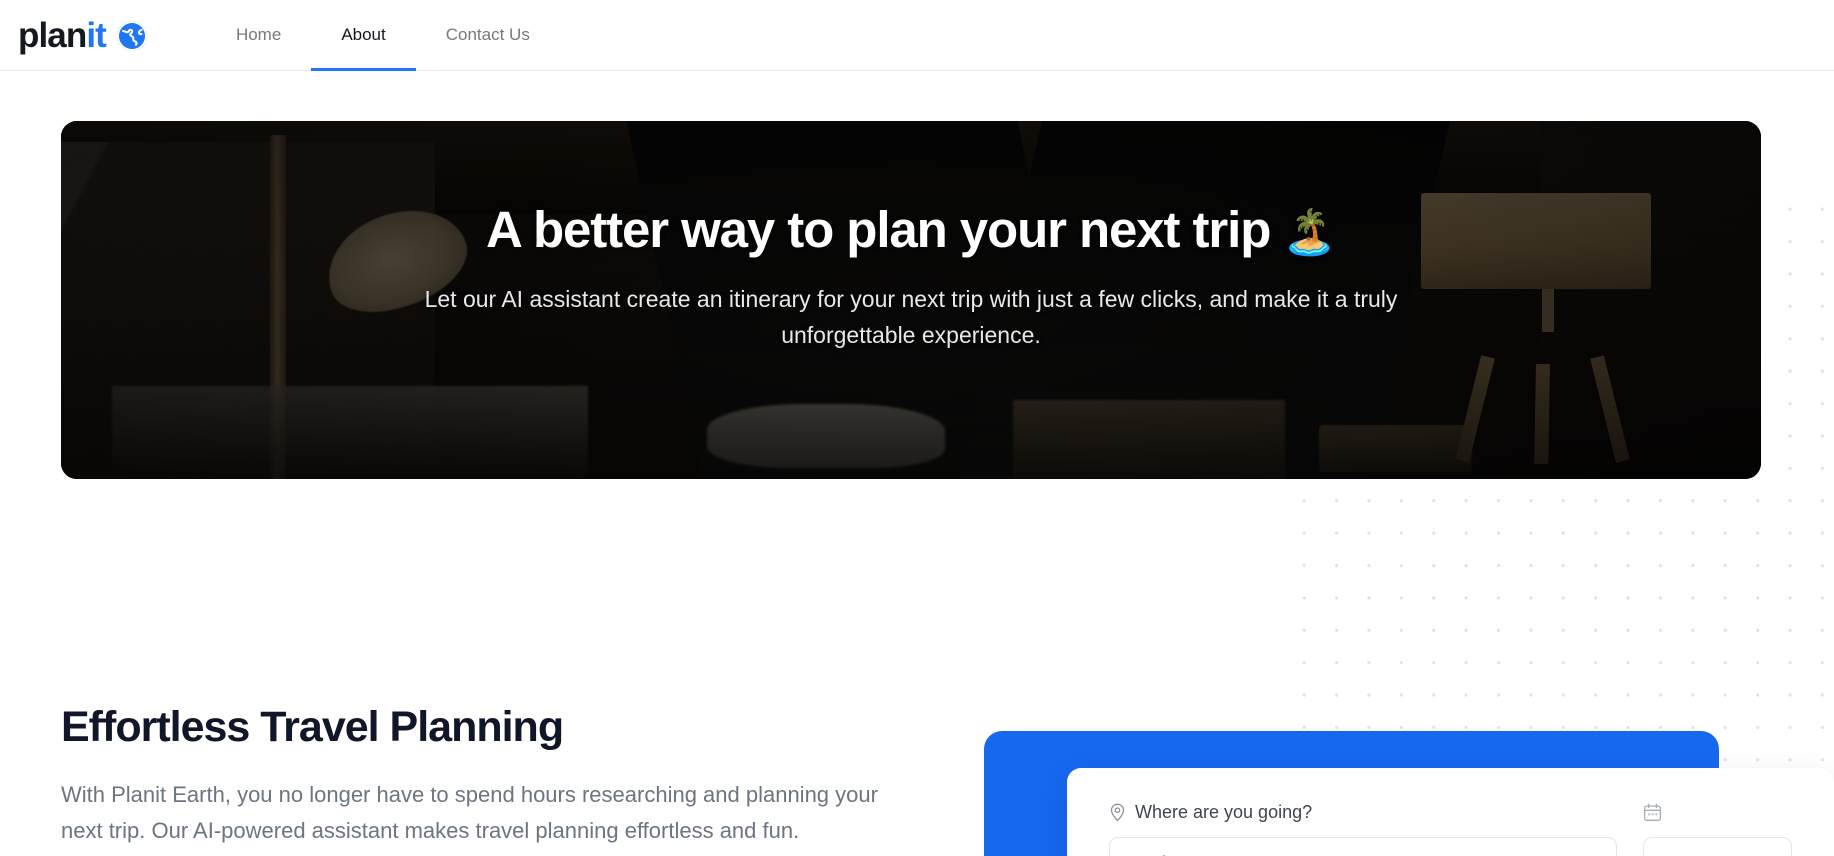  I want to click on map-pin-icon, so click(1117, 812).